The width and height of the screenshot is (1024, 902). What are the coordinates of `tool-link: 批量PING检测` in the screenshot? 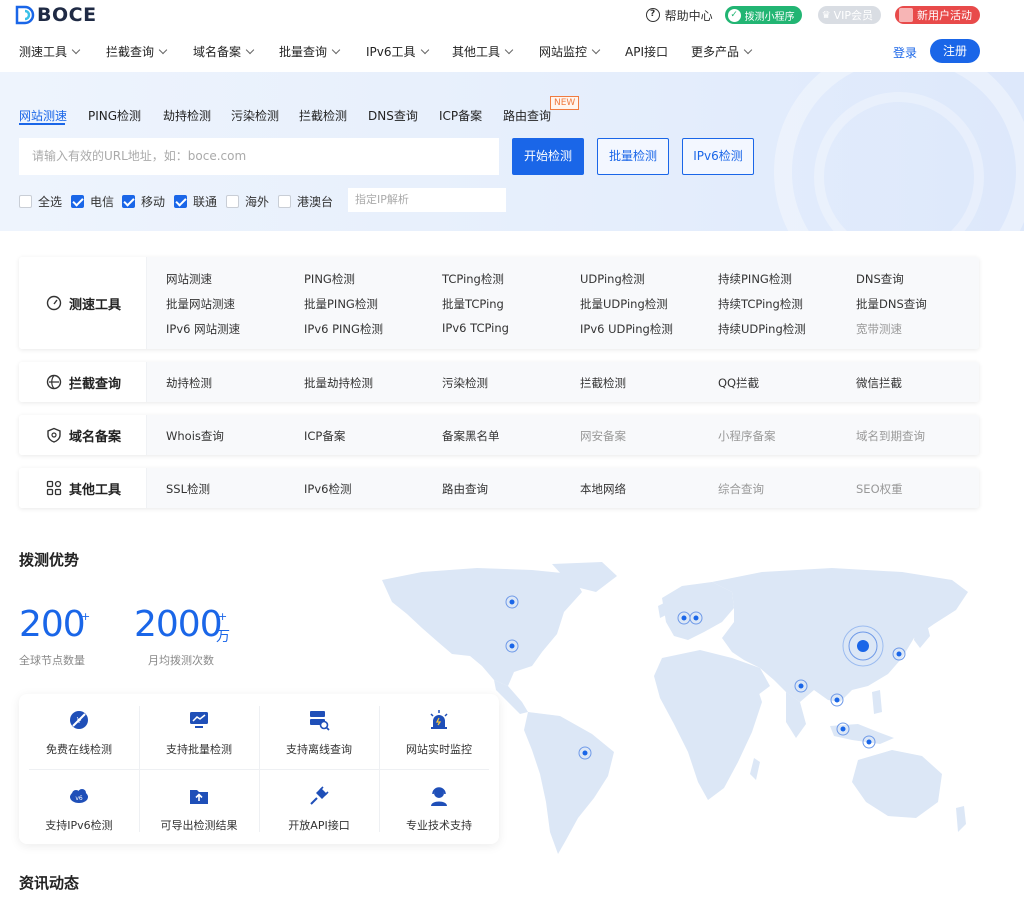 It's located at (341, 304).